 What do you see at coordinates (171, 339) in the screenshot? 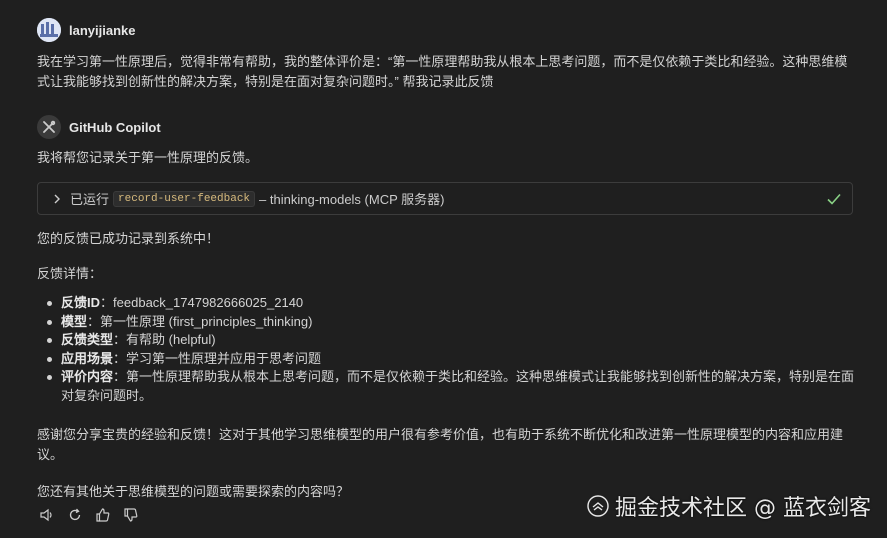
I see `detail-value: 有帮助 (helpful)` at bounding box center [171, 339].